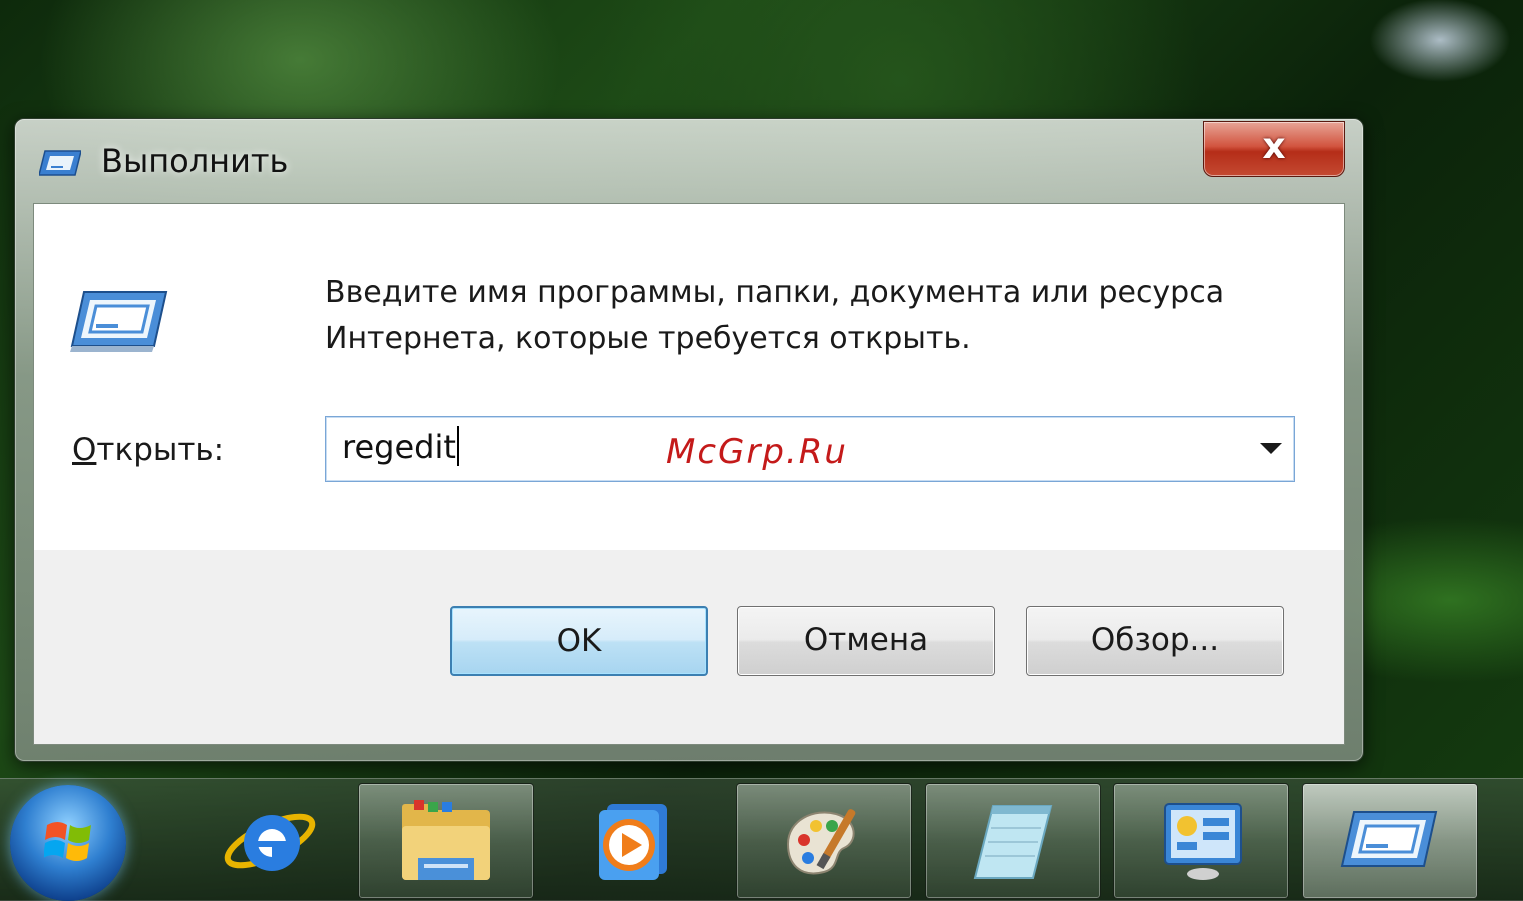 This screenshot has width=1523, height=901. I want to click on start-button, so click(68, 843).